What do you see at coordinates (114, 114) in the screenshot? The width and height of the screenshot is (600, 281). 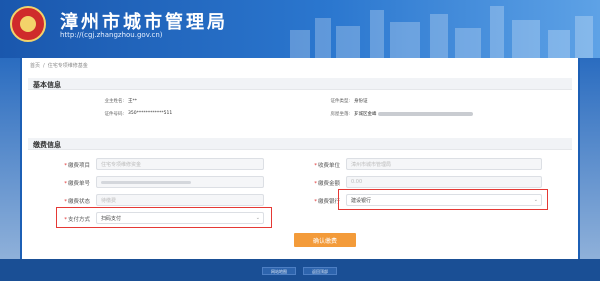 I see `id-number-label: 证件号码:` at bounding box center [114, 114].